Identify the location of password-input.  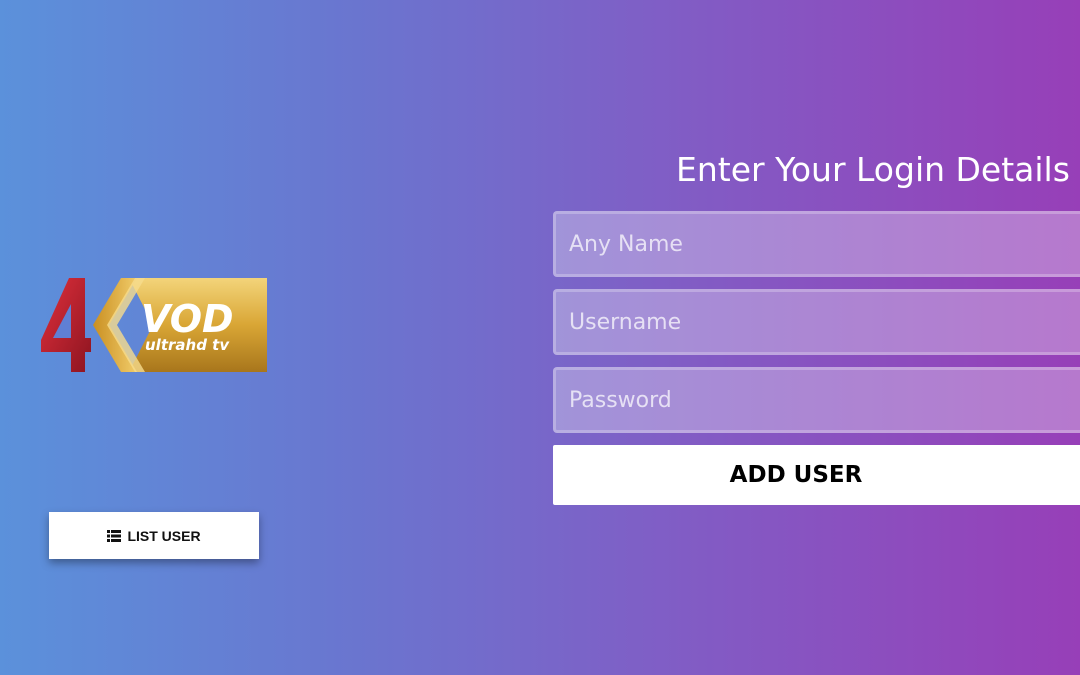
(816, 400).